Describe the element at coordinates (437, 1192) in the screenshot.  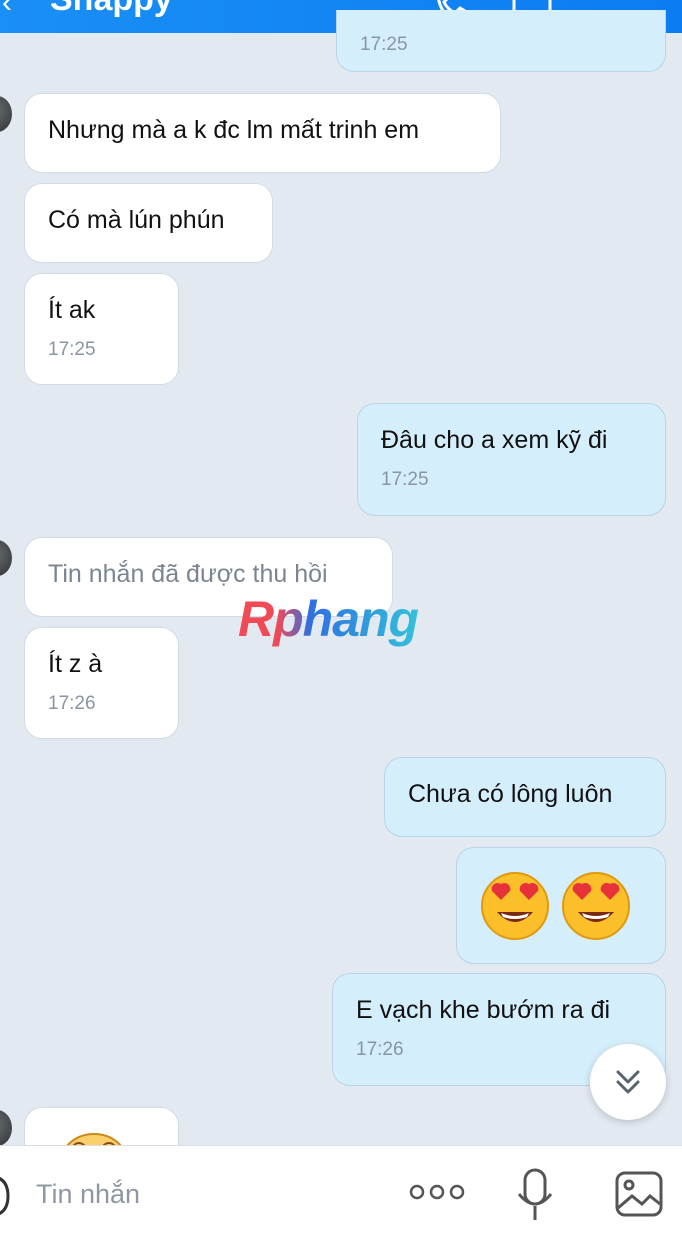
I see `more-icon` at that location.